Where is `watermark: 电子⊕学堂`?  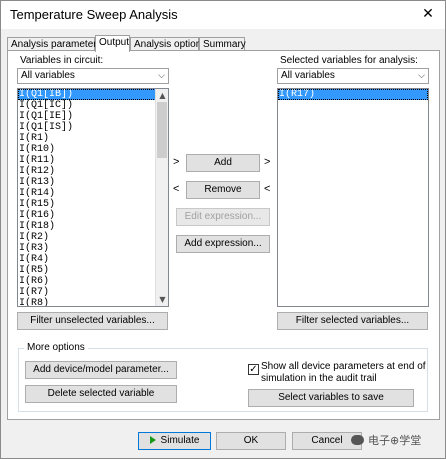
watermark: 电子⊕学堂 is located at coordinates (386, 440).